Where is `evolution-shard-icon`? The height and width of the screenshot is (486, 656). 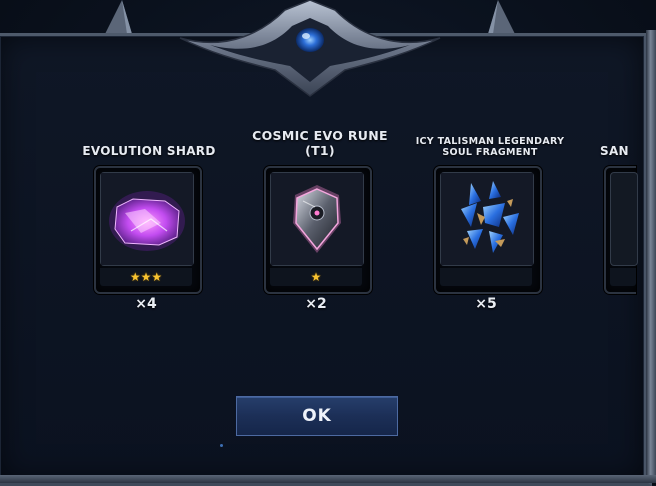
evolution-shard-icon is located at coordinates (147, 219).